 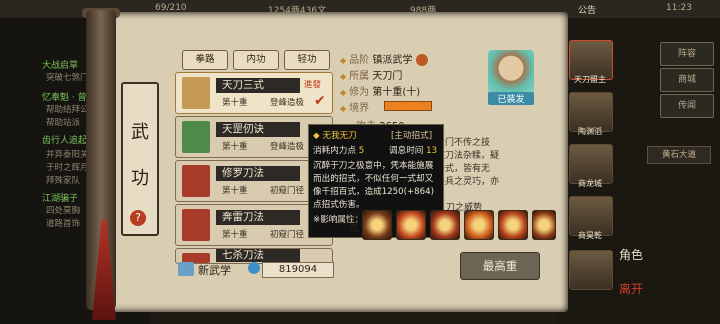 What do you see at coordinates (63, 224) in the screenshot?
I see `quest-desc: 道路首饰` at bounding box center [63, 224].